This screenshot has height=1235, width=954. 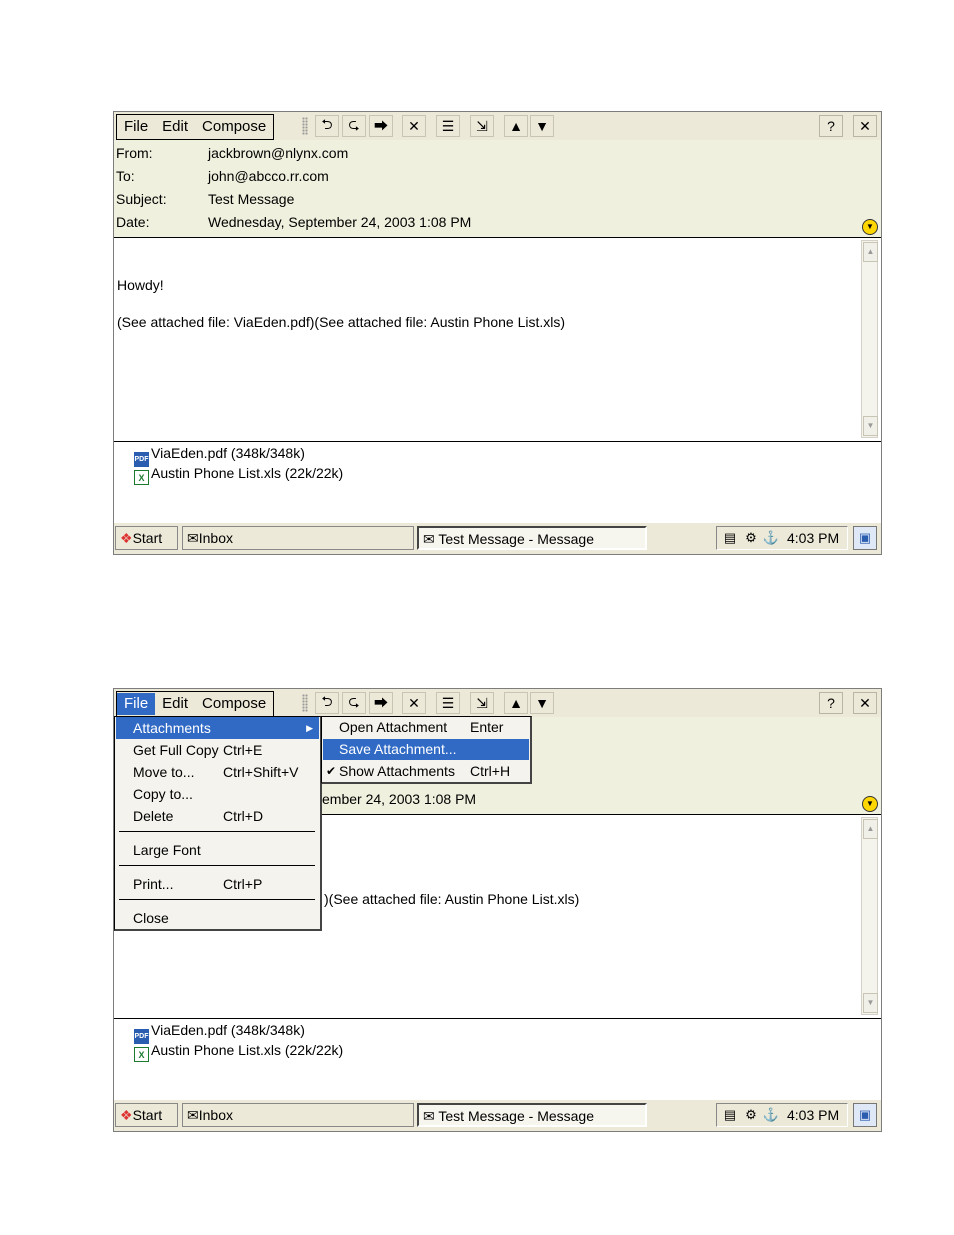 I want to click on menu-item-print: Print... Ctrl+P, so click(x=217, y=884).